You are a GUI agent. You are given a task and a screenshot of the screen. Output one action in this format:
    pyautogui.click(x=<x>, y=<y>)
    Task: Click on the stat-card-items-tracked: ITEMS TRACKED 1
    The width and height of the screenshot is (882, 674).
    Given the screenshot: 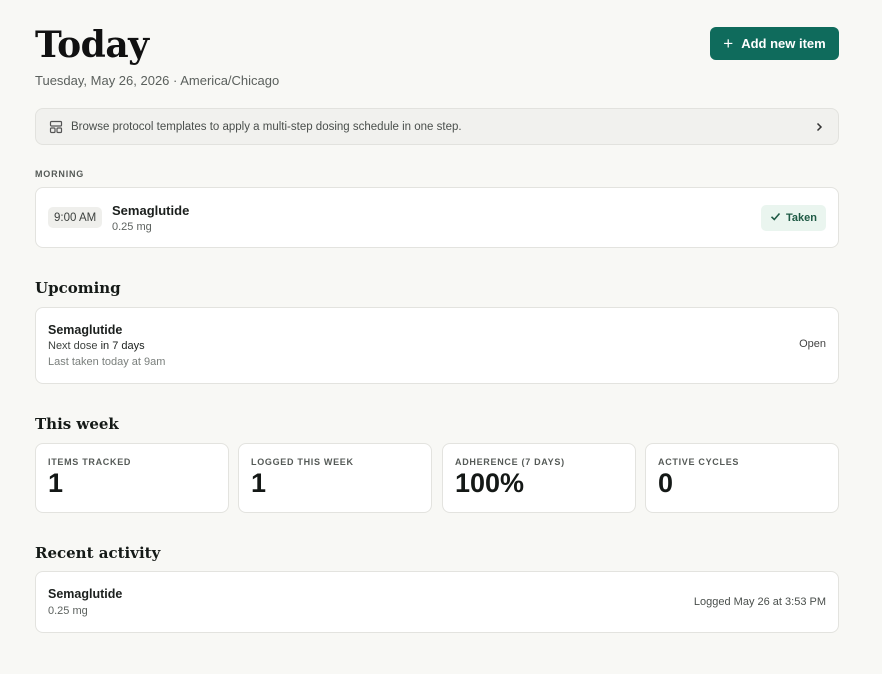 What is the action you would take?
    pyautogui.click(x=132, y=478)
    